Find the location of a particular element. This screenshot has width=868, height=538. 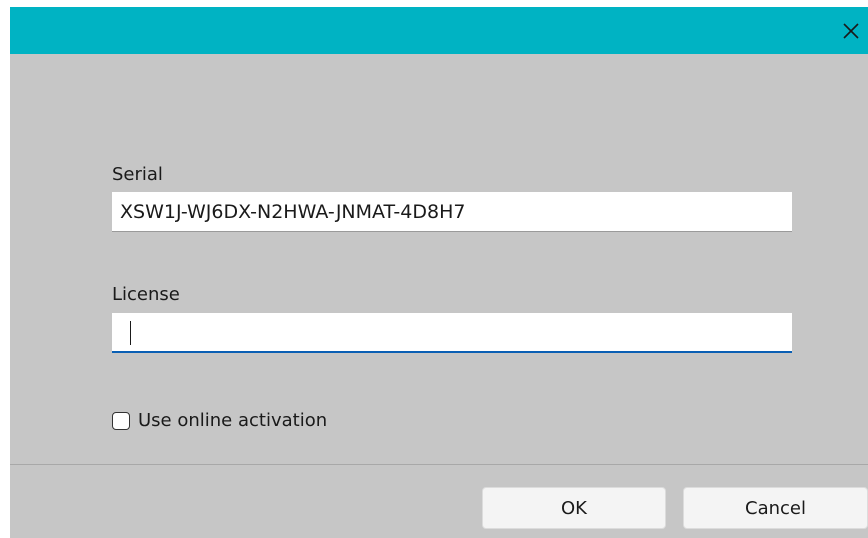

online-activation-label: Use online activation is located at coordinates (233, 420).